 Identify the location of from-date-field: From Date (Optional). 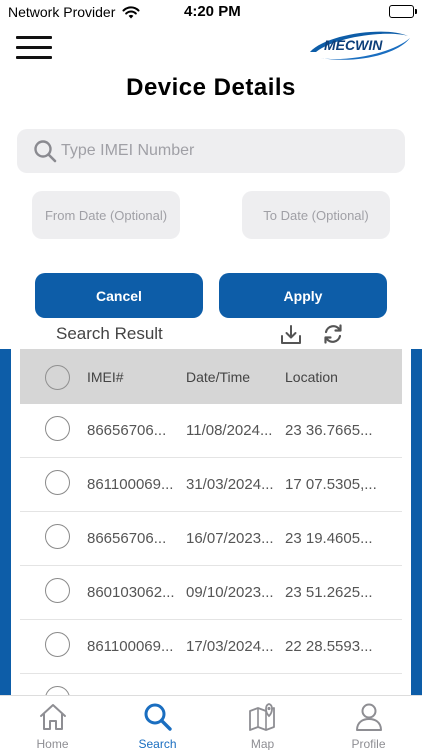
(106, 215).